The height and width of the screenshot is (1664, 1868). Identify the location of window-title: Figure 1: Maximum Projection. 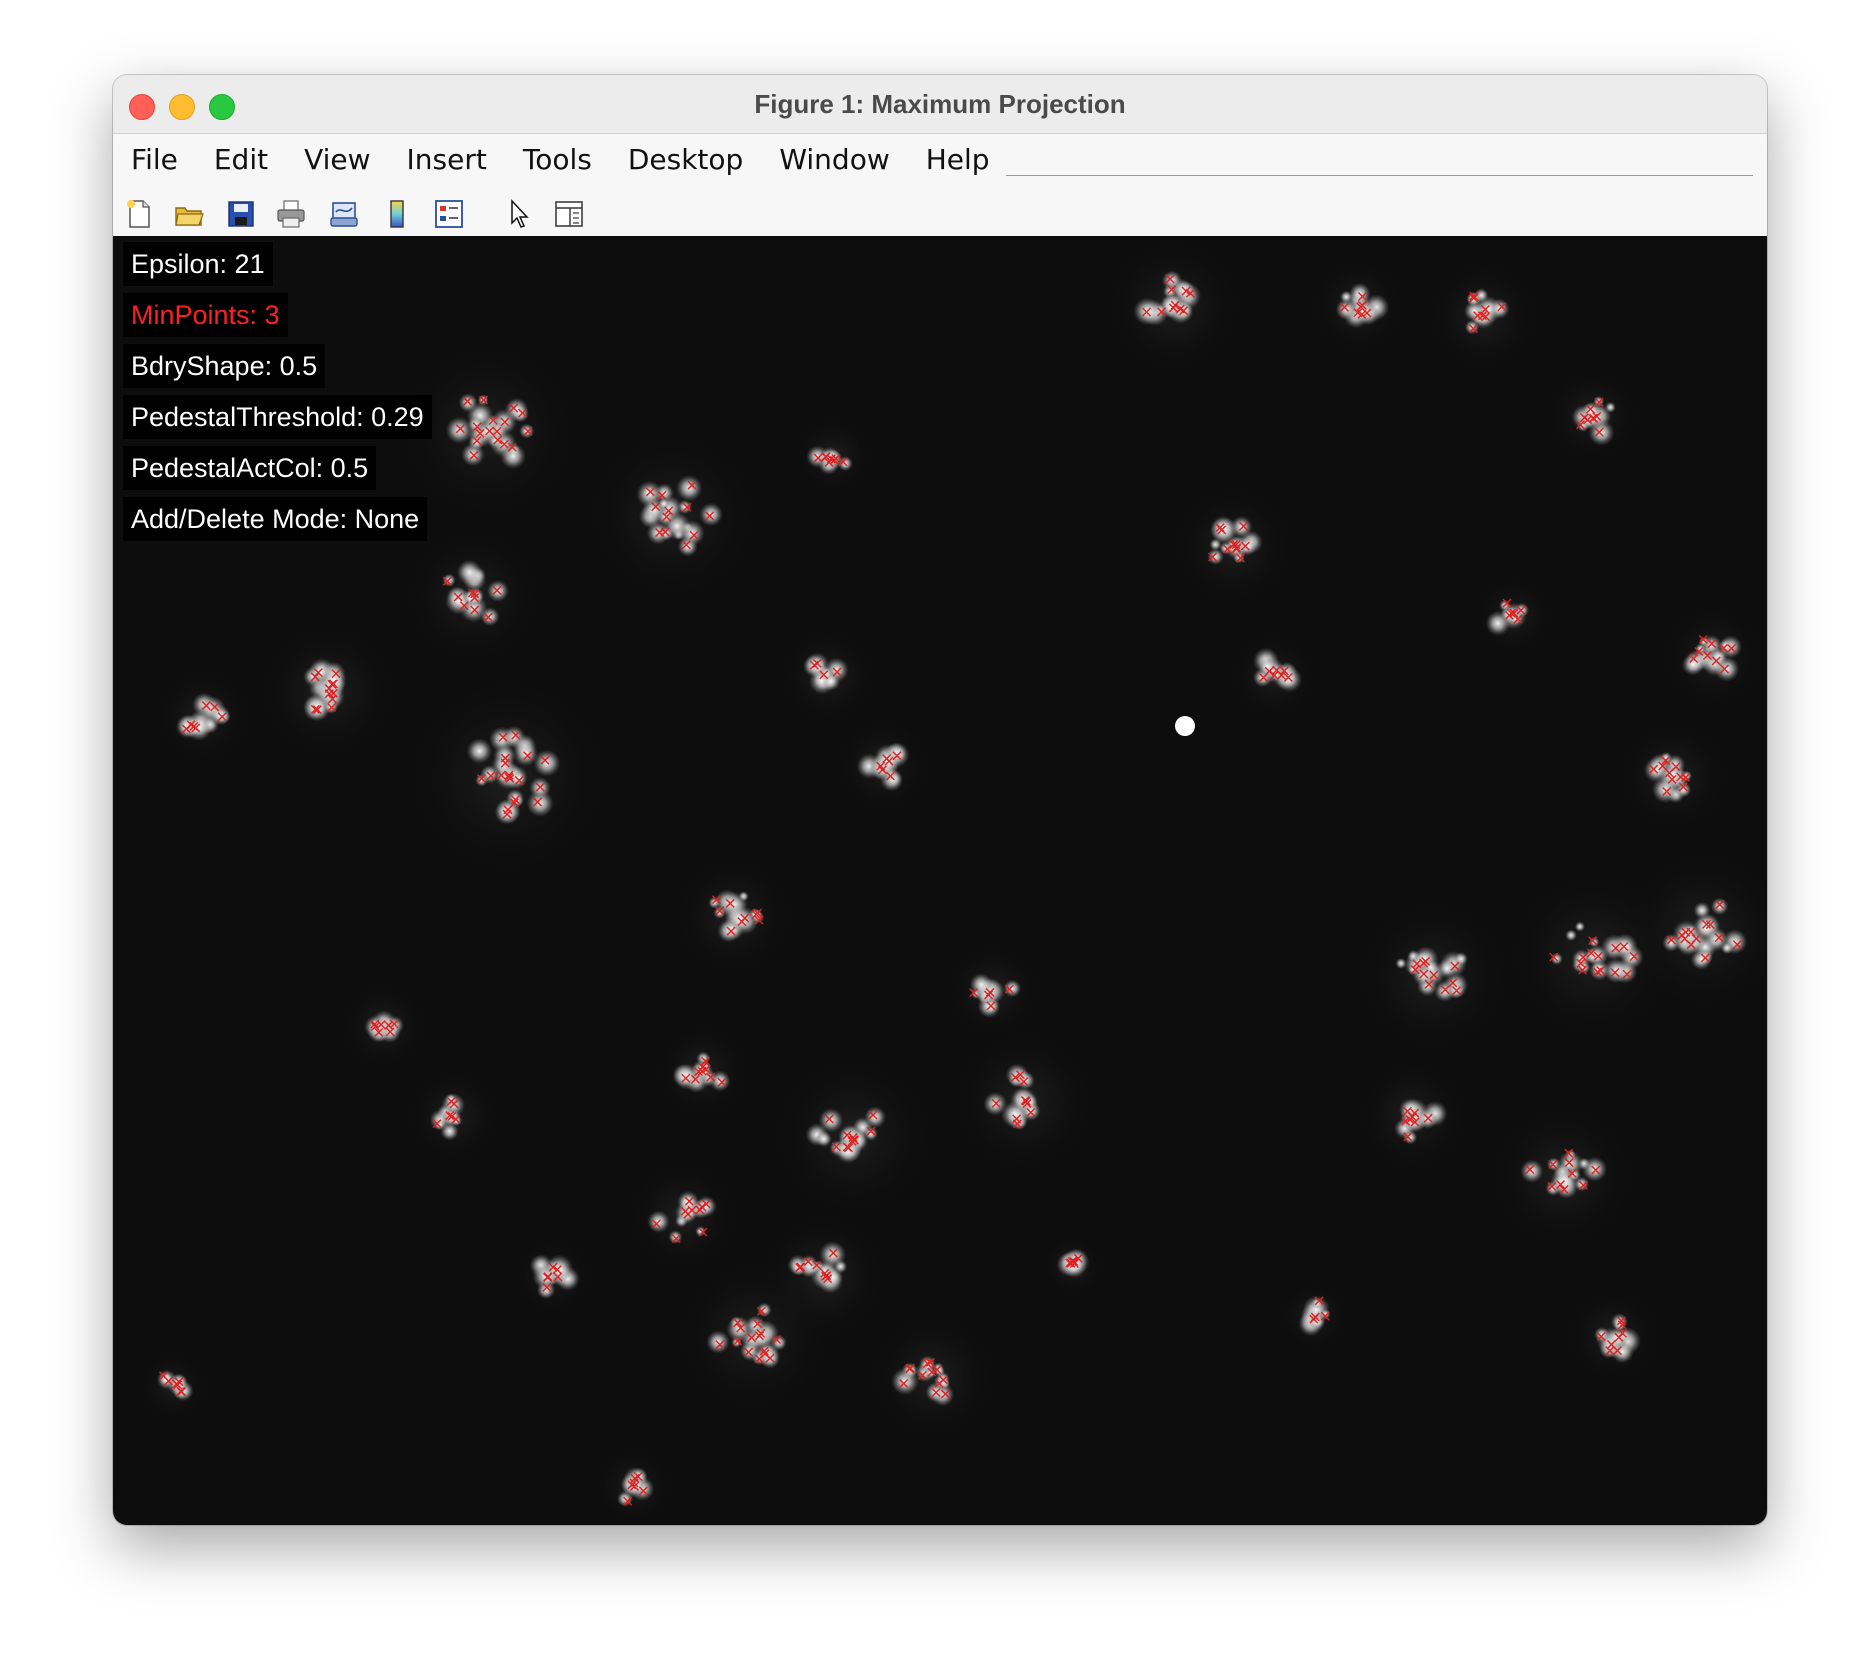
(940, 104).